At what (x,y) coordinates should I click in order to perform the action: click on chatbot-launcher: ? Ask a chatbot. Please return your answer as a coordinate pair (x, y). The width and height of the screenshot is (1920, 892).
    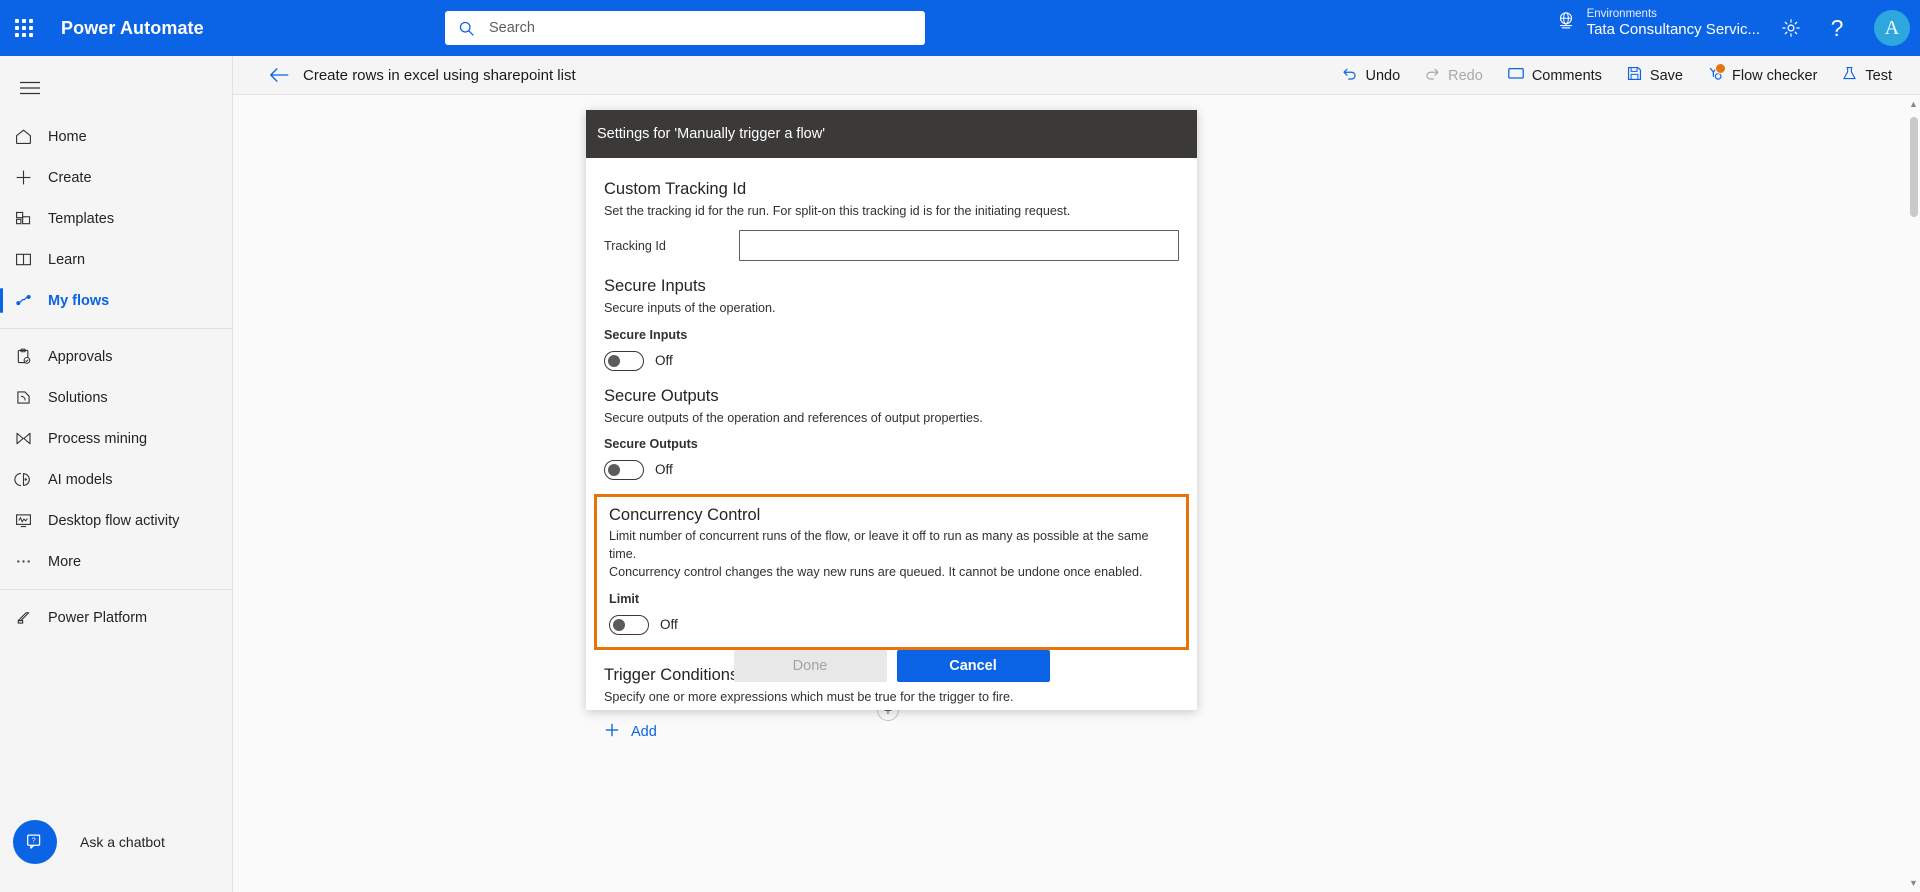
    Looking at the image, I should click on (82, 842).